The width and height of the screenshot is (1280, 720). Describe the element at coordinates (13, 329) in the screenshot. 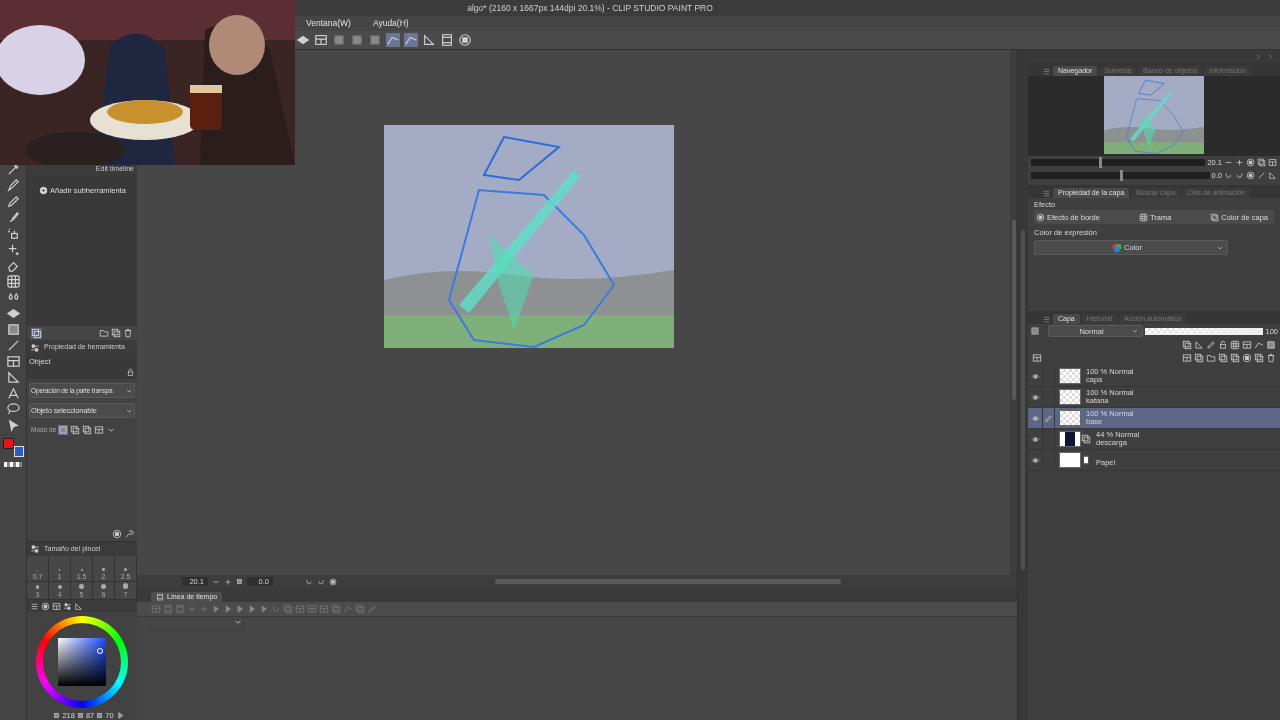

I see `gradient-icon` at that location.